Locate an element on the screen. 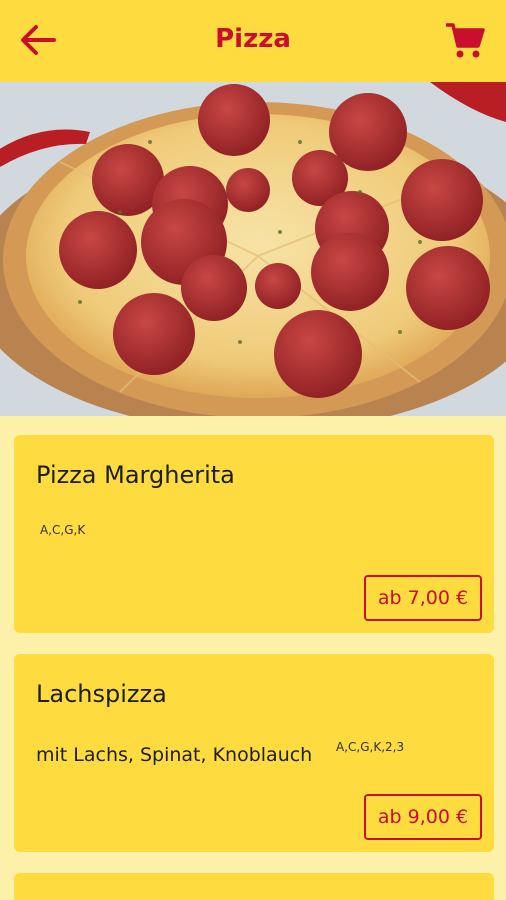 The height and width of the screenshot is (900, 506). menu-item-name: Lachspizza is located at coordinates (101, 694).